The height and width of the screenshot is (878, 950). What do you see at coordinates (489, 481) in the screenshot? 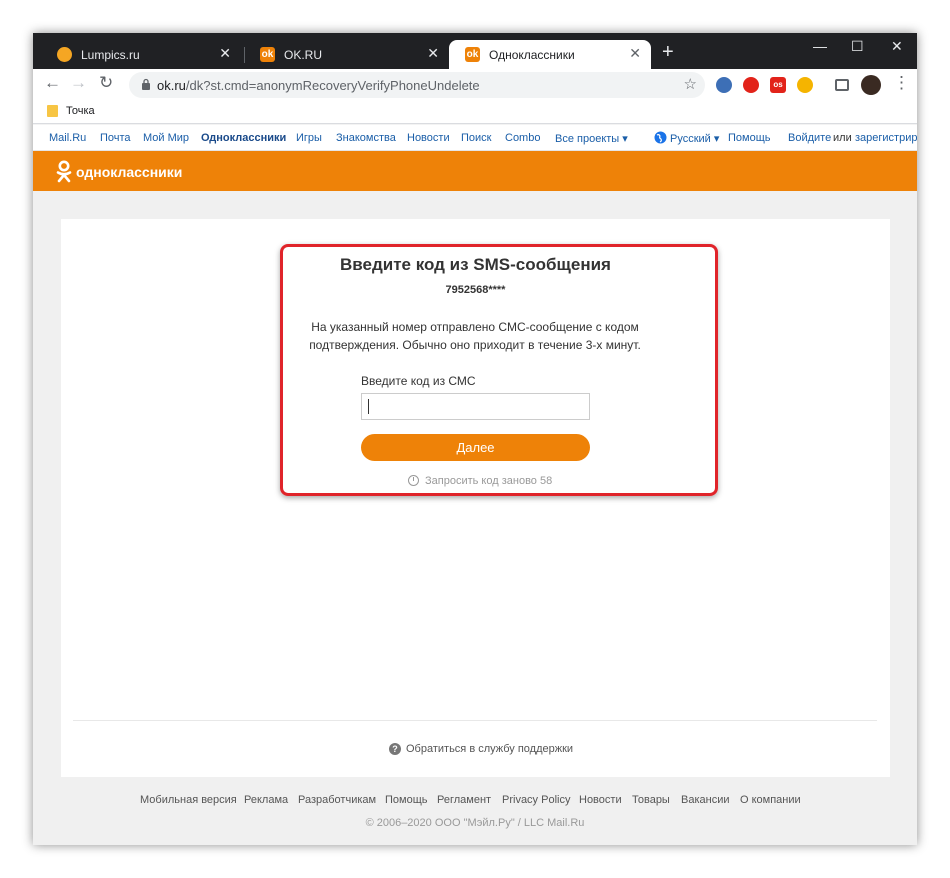
I see `resend-code-label: Запросить код заново 58` at bounding box center [489, 481].